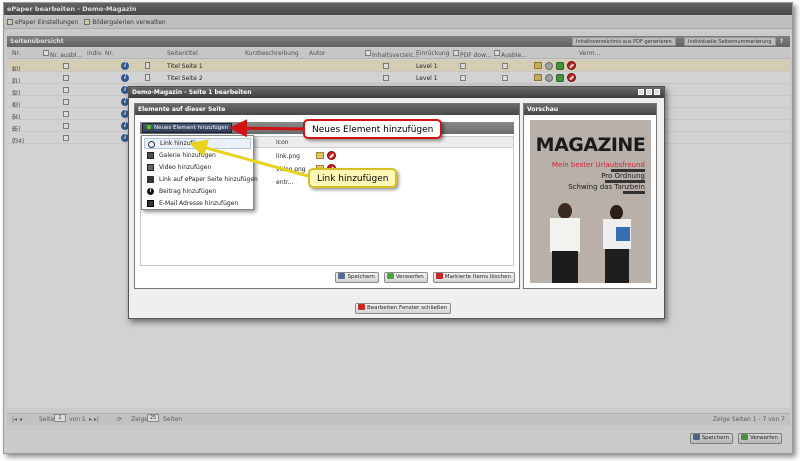  Describe the element at coordinates (590, 109) in the screenshot. I see `preview-title: Vorschau` at that location.